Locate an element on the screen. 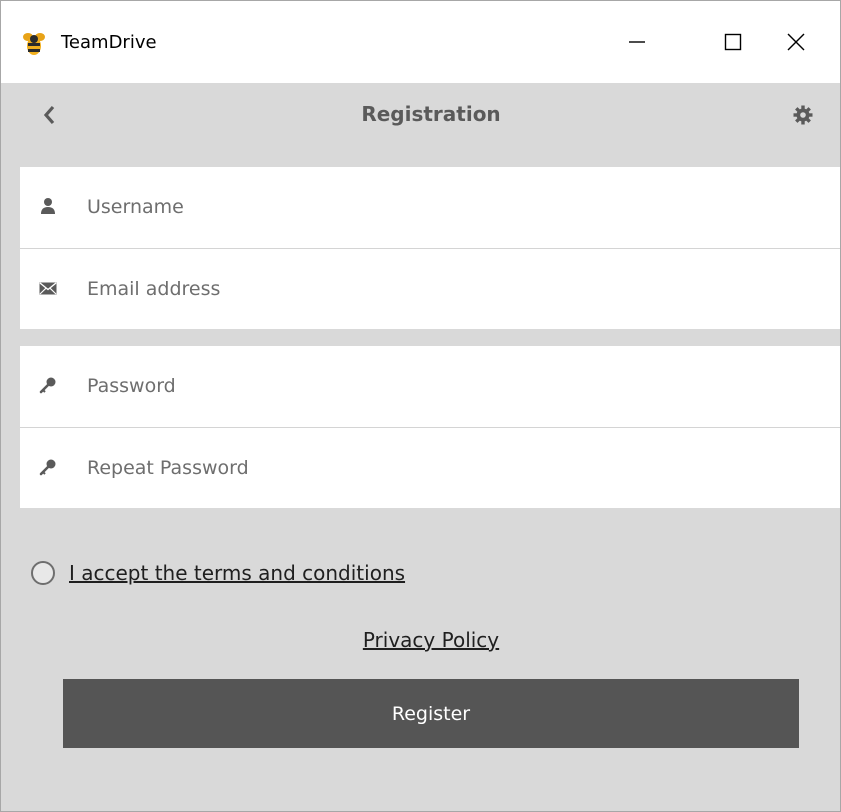 The image size is (841, 812). envelope-icon is located at coordinates (48, 288).